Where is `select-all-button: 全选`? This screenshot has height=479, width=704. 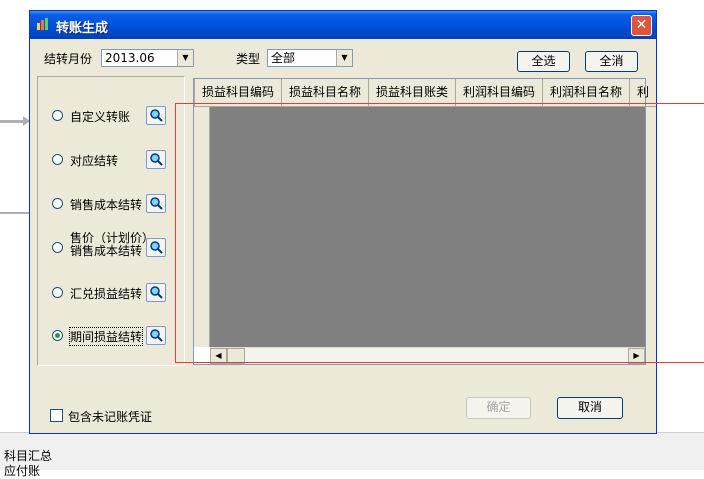
select-all-button: 全选 is located at coordinates (543, 61).